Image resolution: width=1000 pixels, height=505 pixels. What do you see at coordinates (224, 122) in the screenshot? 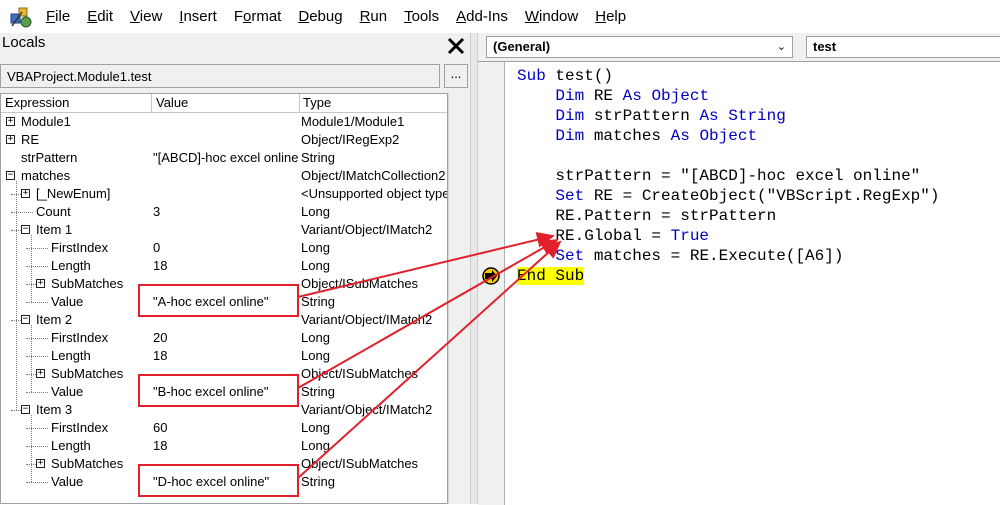
I see `locals-row: + Module1 Module1/Module1` at bounding box center [224, 122].